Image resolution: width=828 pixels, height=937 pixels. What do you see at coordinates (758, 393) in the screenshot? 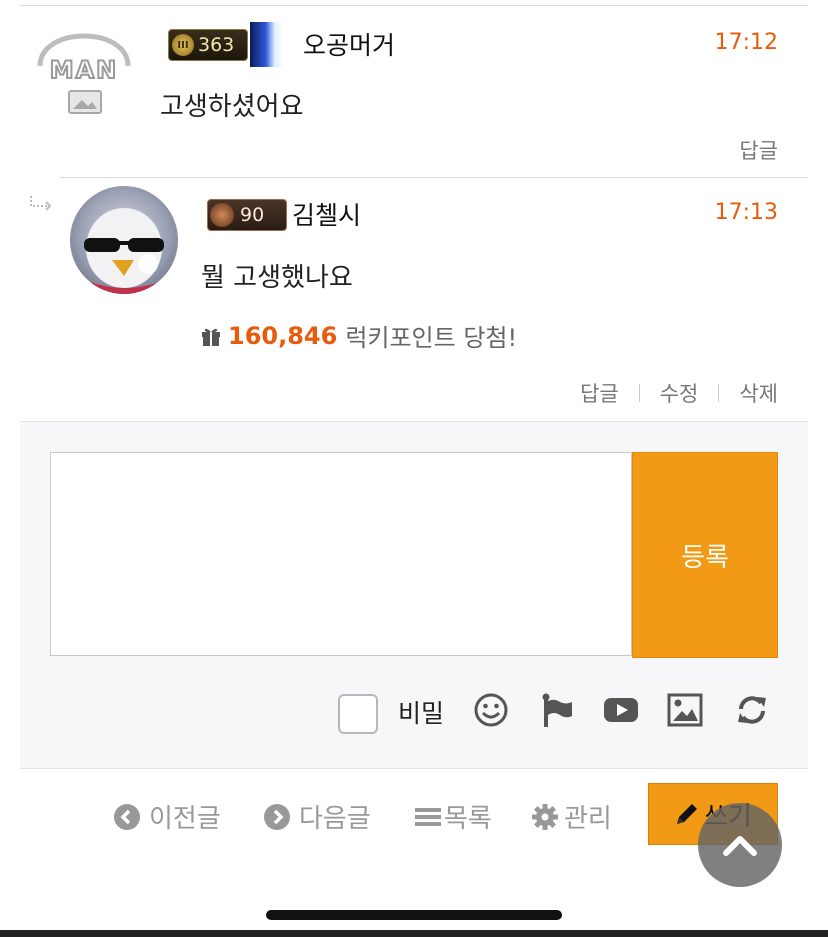
I see `delete-link: 삭제` at bounding box center [758, 393].